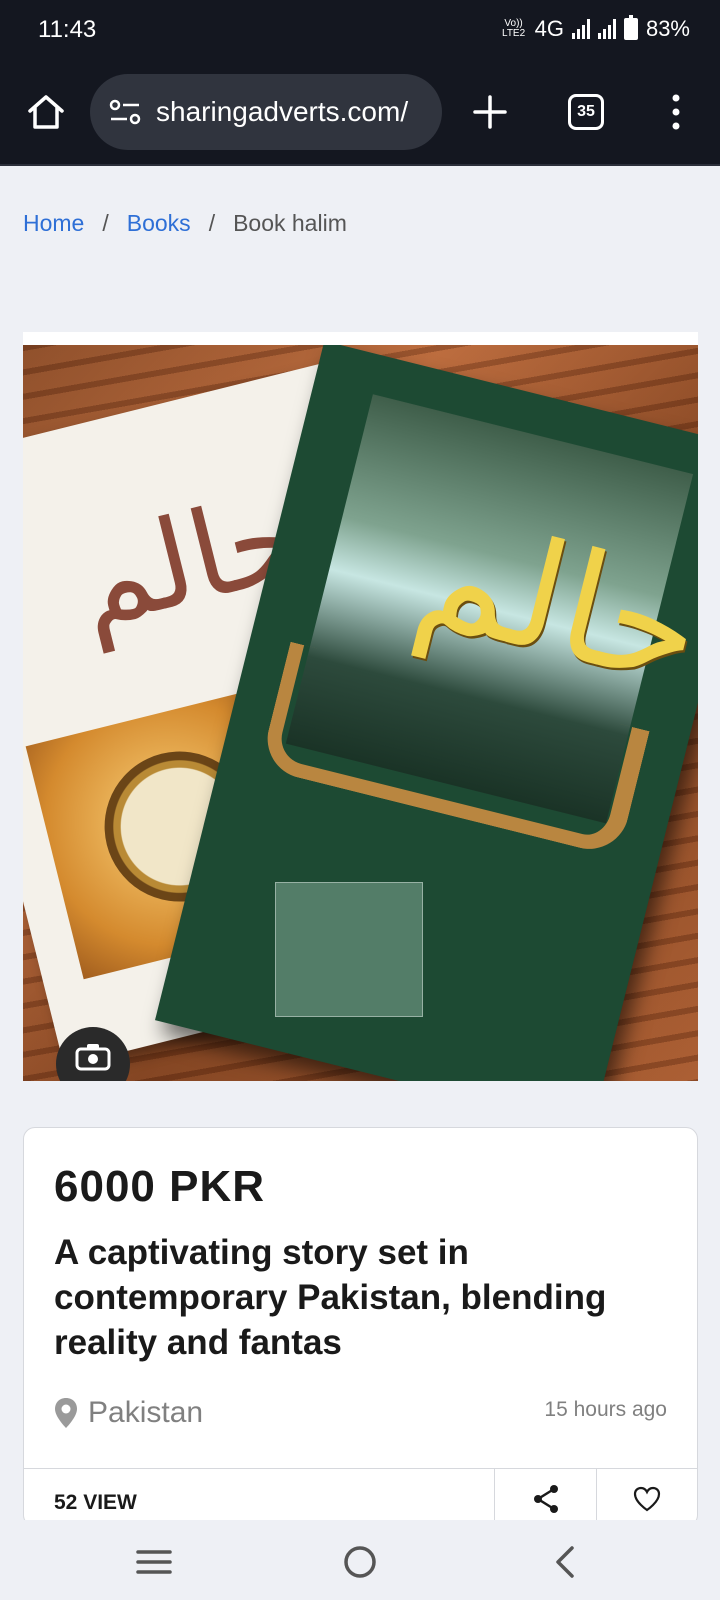  I want to click on view-count: 52 VIEW, so click(95, 1502).